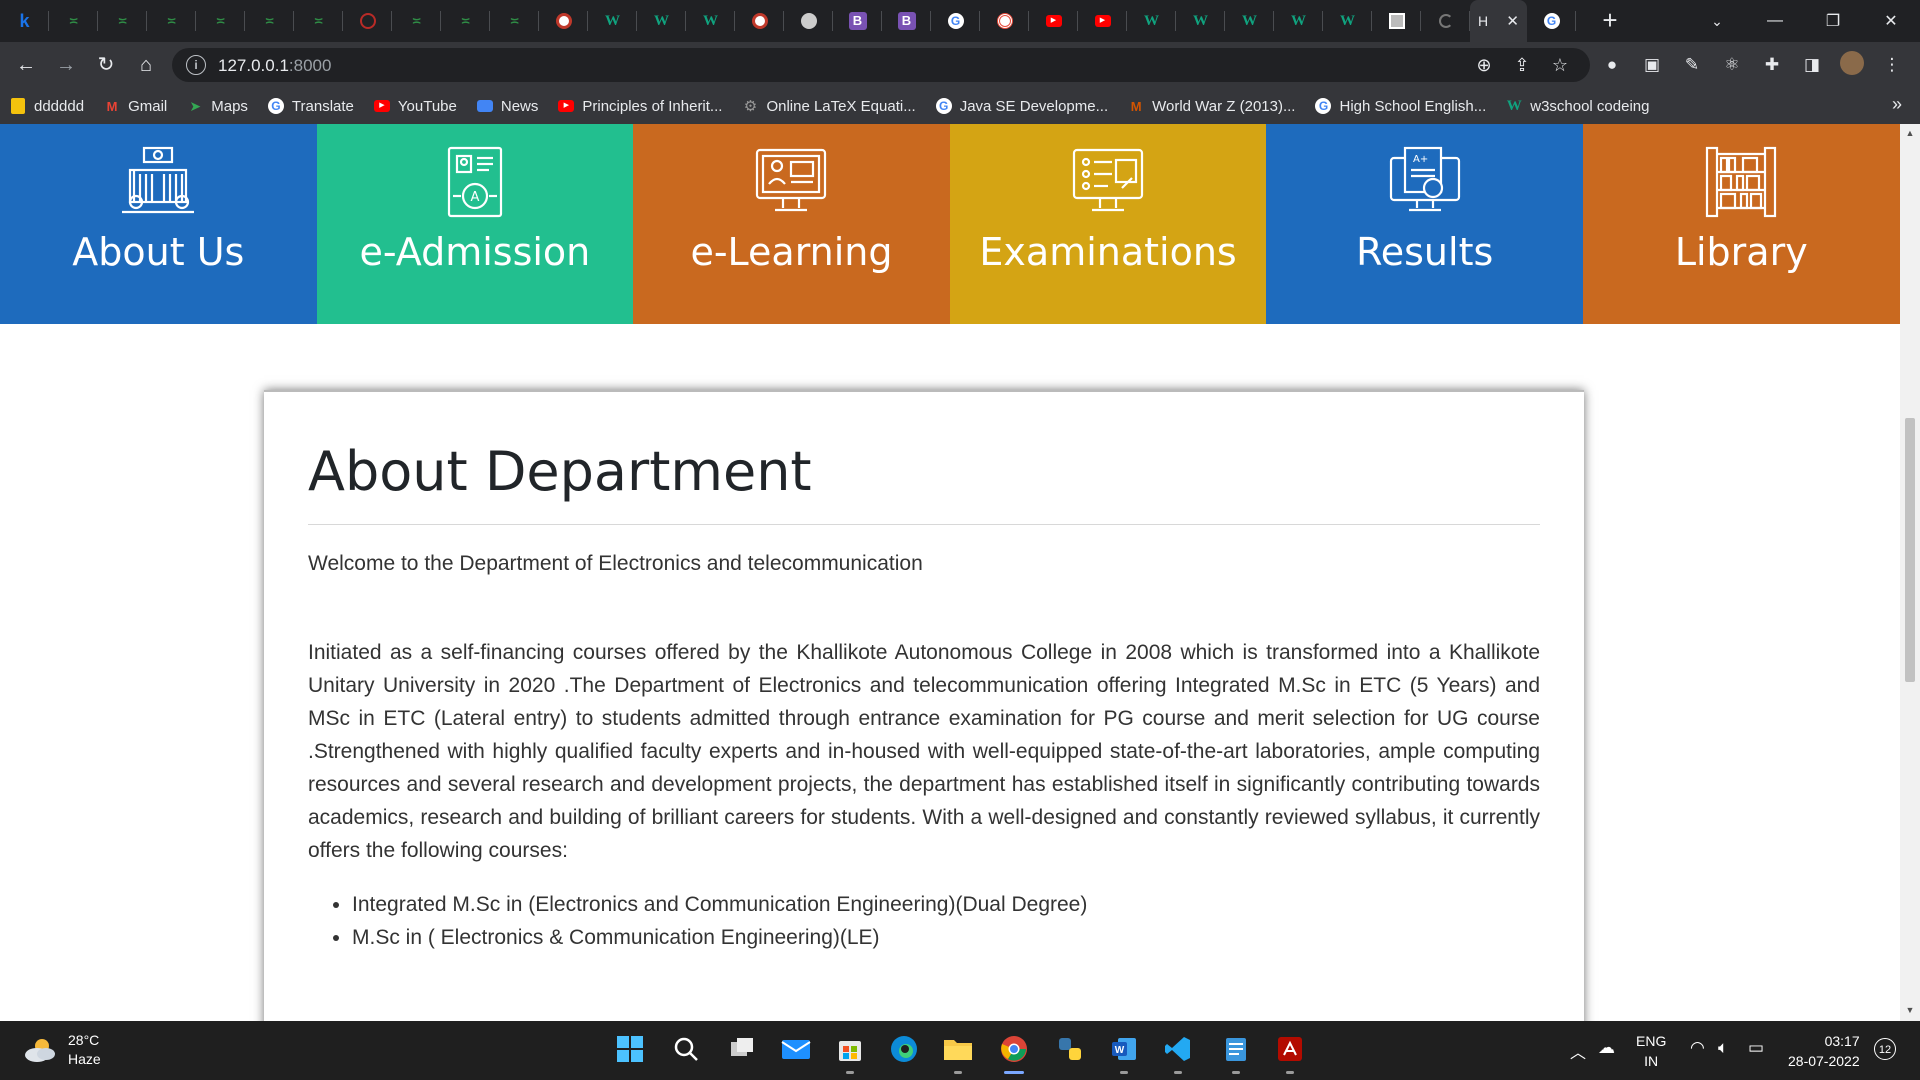 The height and width of the screenshot is (1080, 1920). Describe the element at coordinates (1812, 65) in the screenshot. I see `side-panel-icon: ◨` at that location.